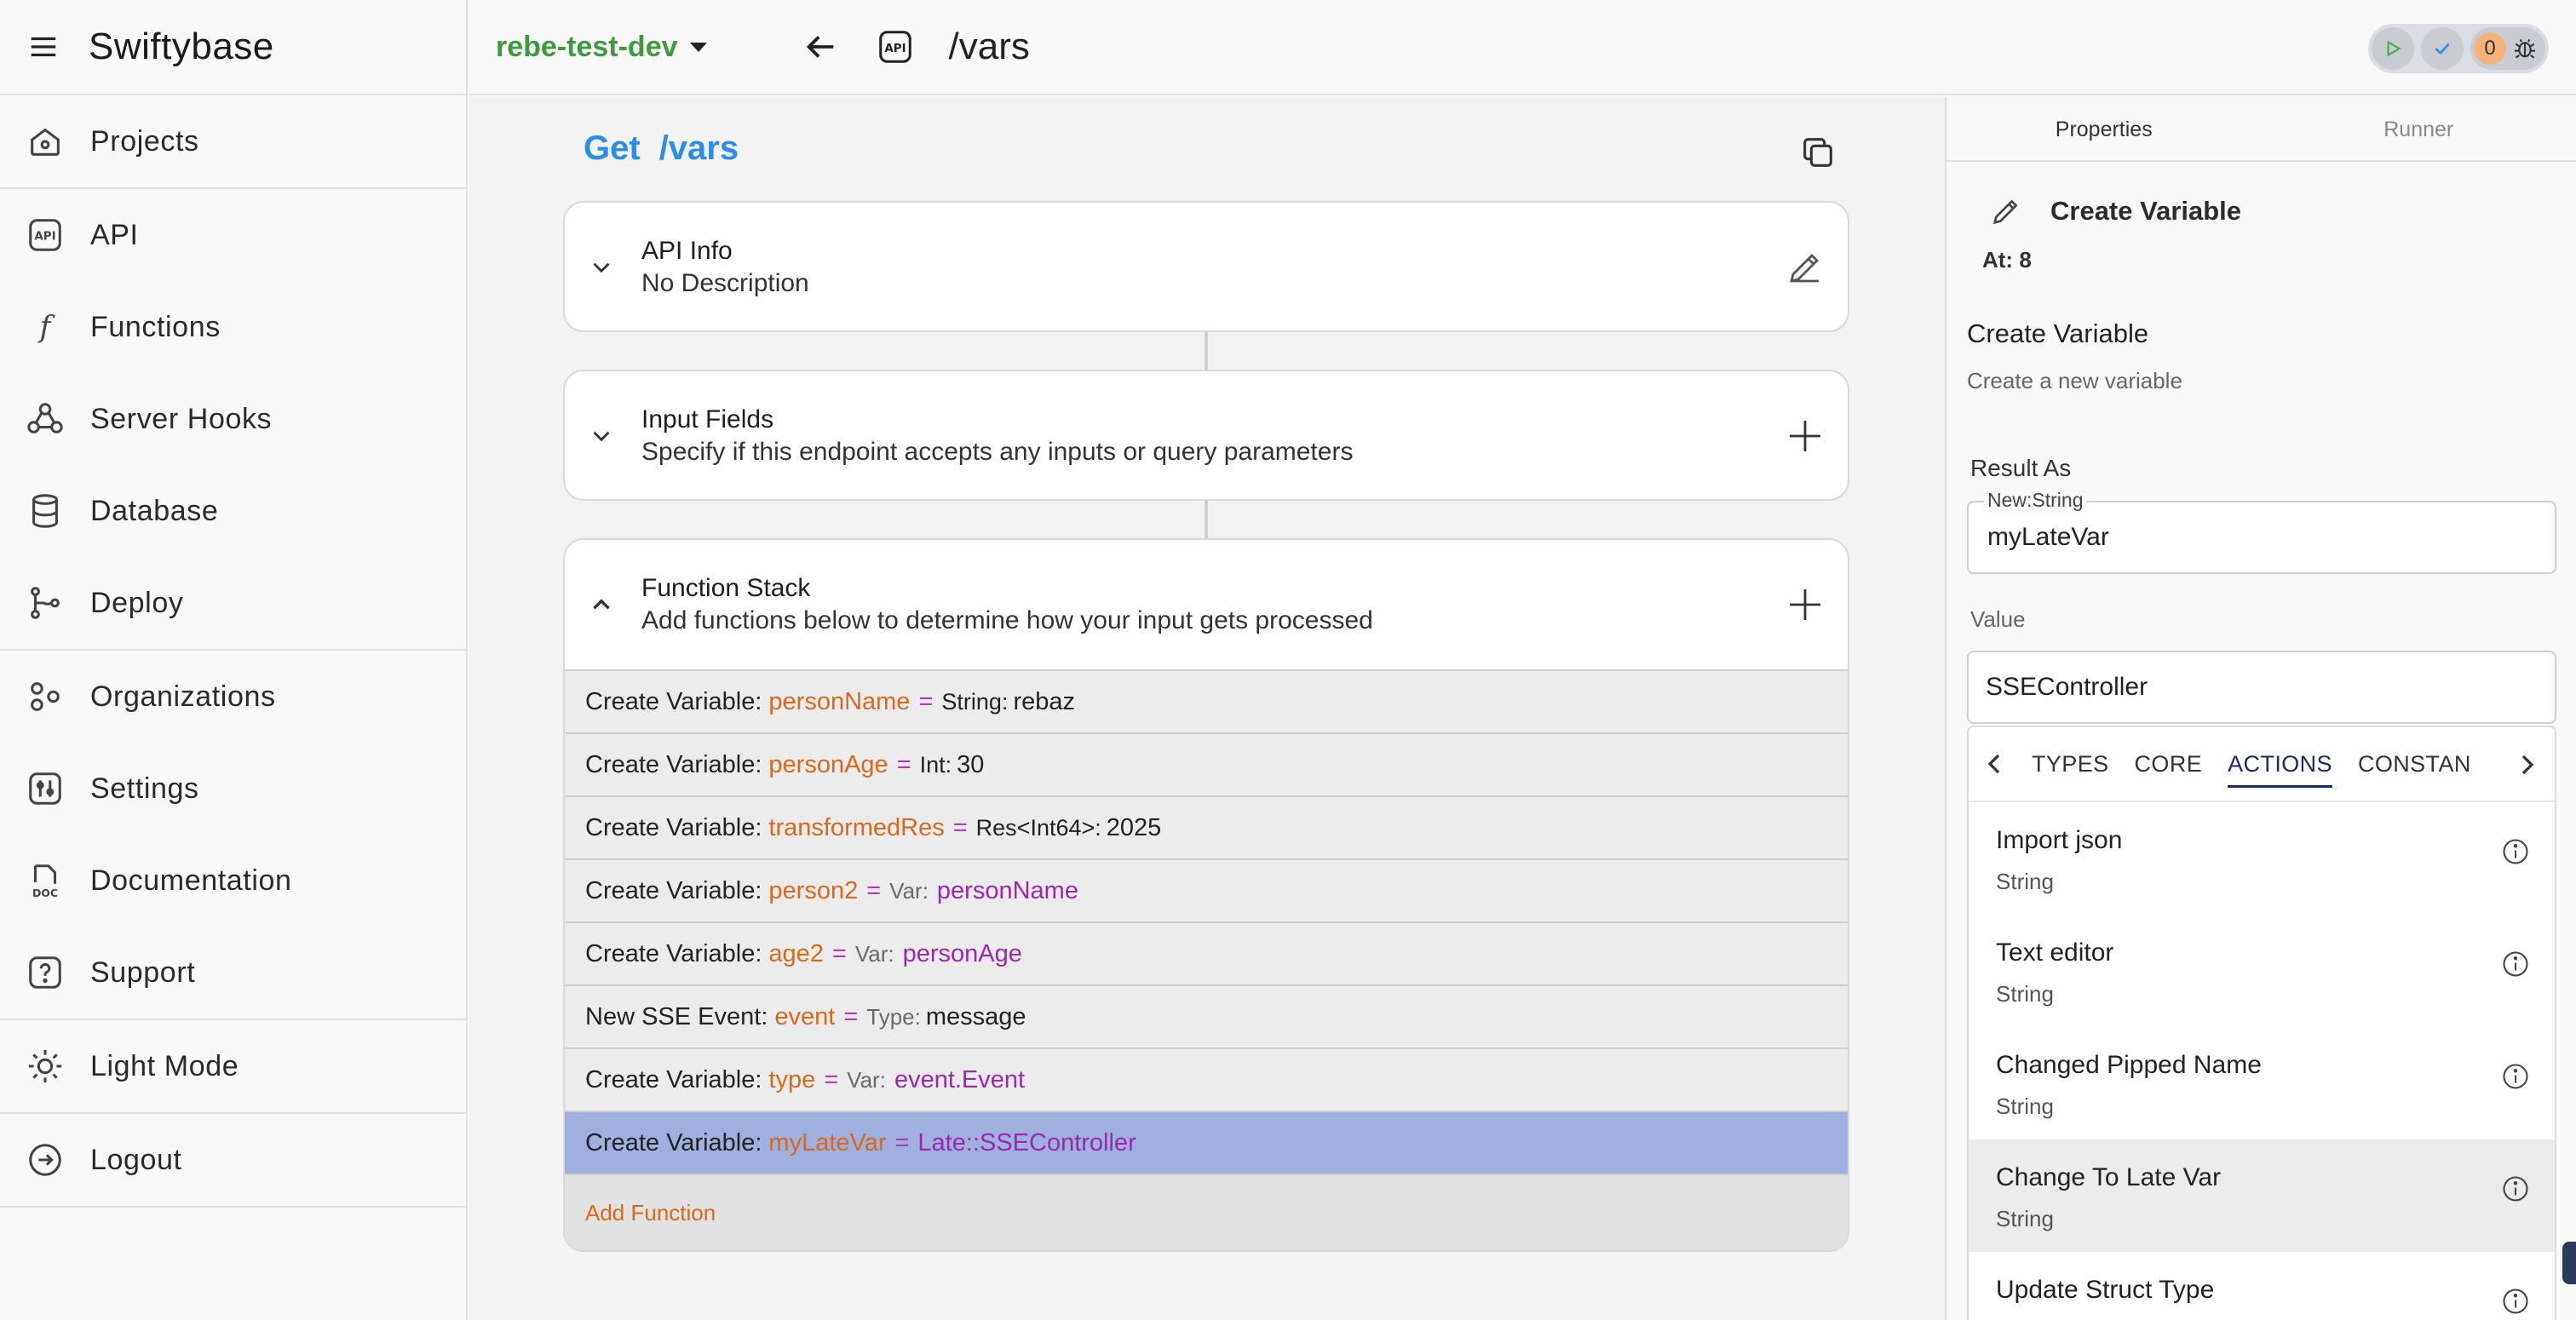 The height and width of the screenshot is (1320, 2576). What do you see at coordinates (233, 603) in the screenshot?
I see `sidebar-item-deploy: Deploy` at bounding box center [233, 603].